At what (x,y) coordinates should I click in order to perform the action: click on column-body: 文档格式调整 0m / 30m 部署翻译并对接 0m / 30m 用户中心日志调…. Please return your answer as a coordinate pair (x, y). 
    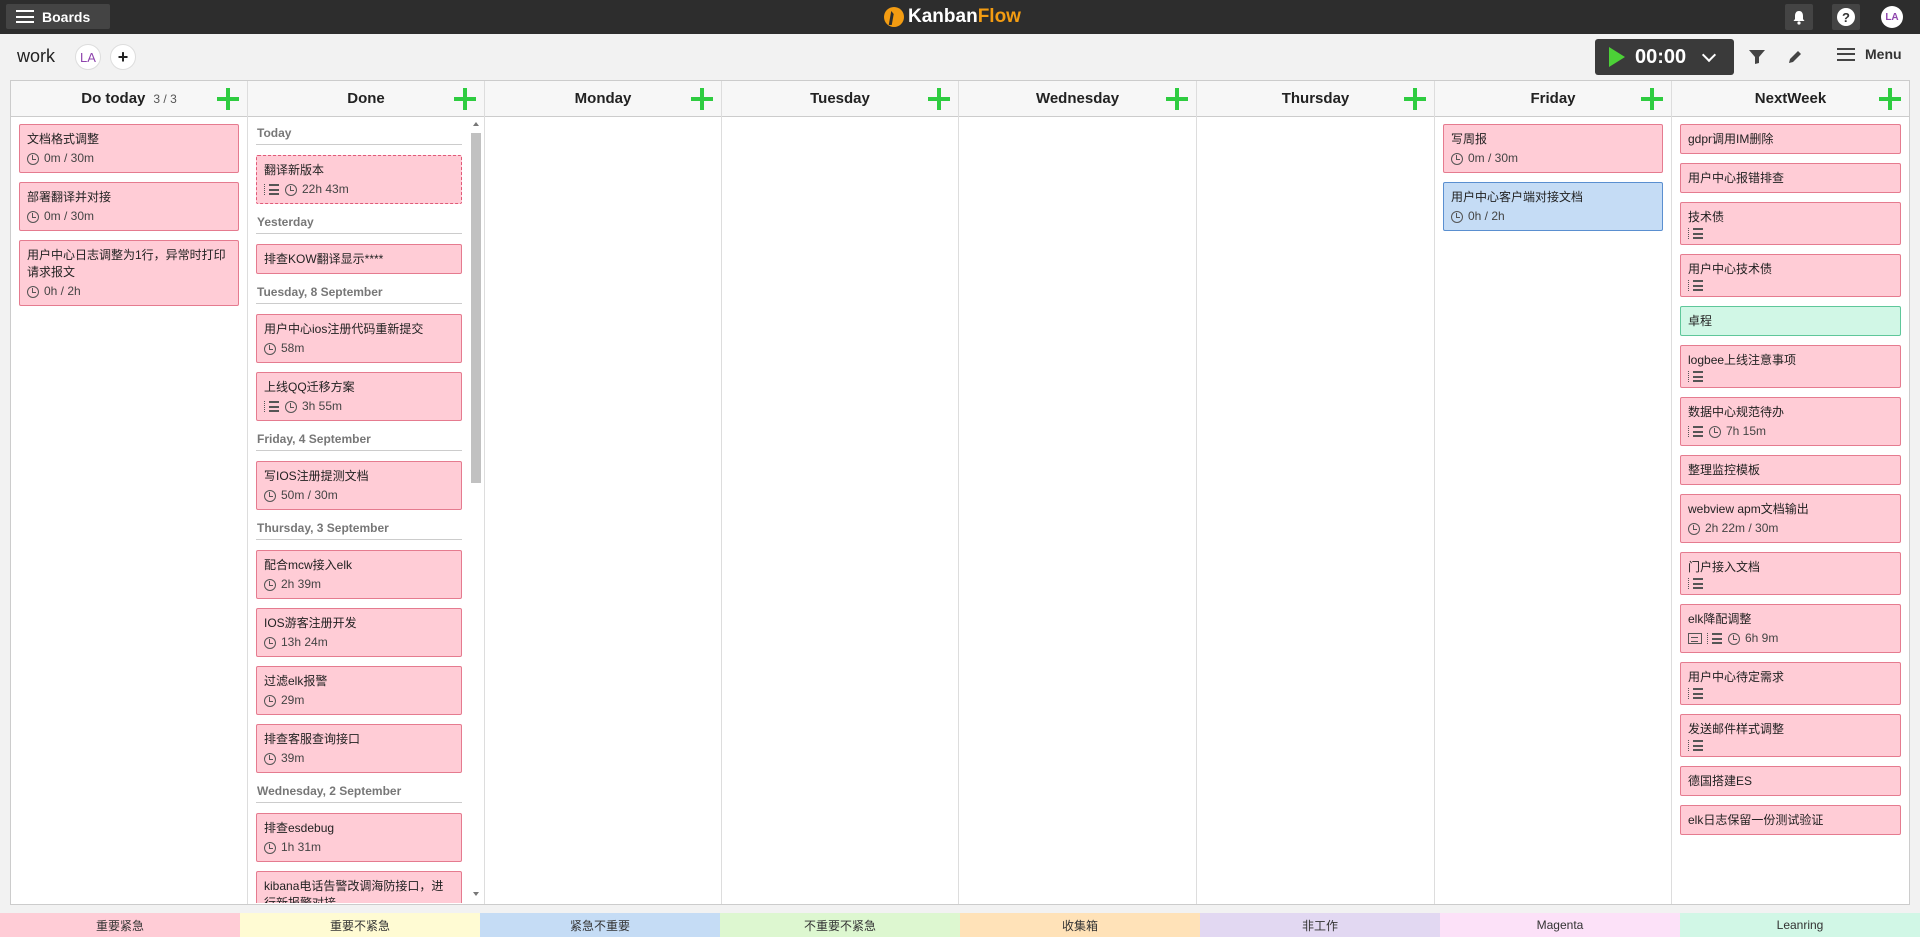
    Looking at the image, I should click on (129, 510).